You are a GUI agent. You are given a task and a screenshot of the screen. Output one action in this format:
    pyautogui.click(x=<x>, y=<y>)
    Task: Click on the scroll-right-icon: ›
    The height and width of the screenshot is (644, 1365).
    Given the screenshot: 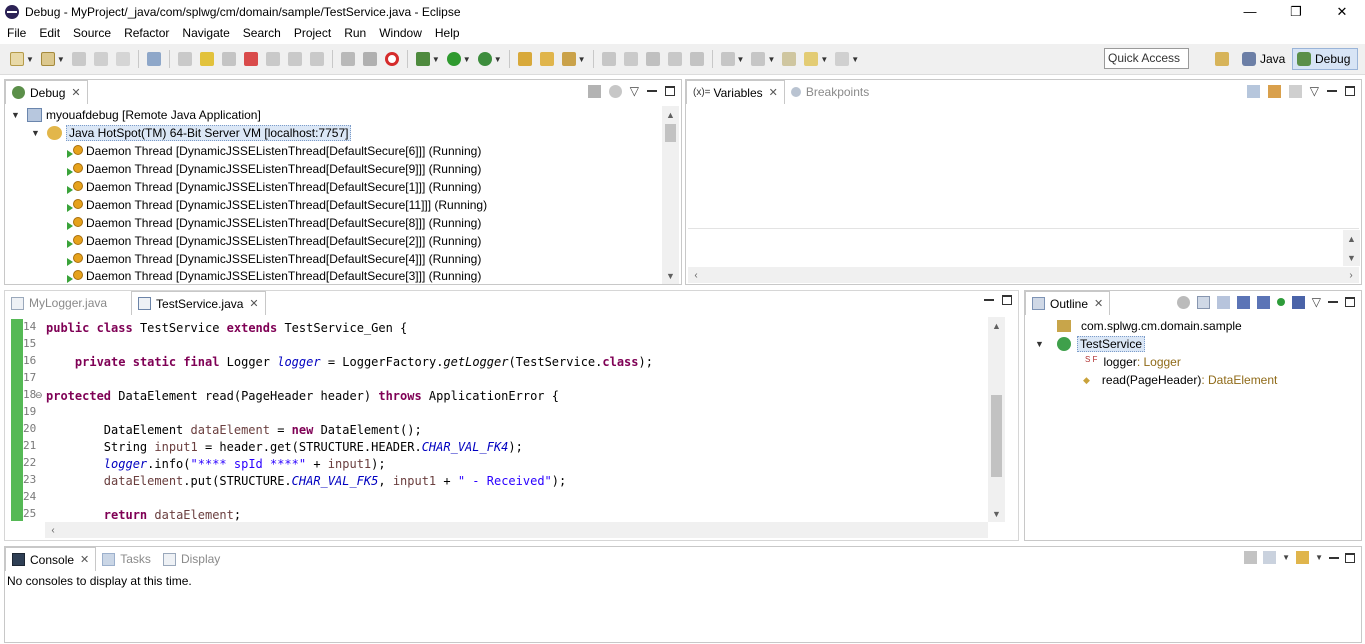 What is the action you would take?
    pyautogui.click(x=1351, y=275)
    